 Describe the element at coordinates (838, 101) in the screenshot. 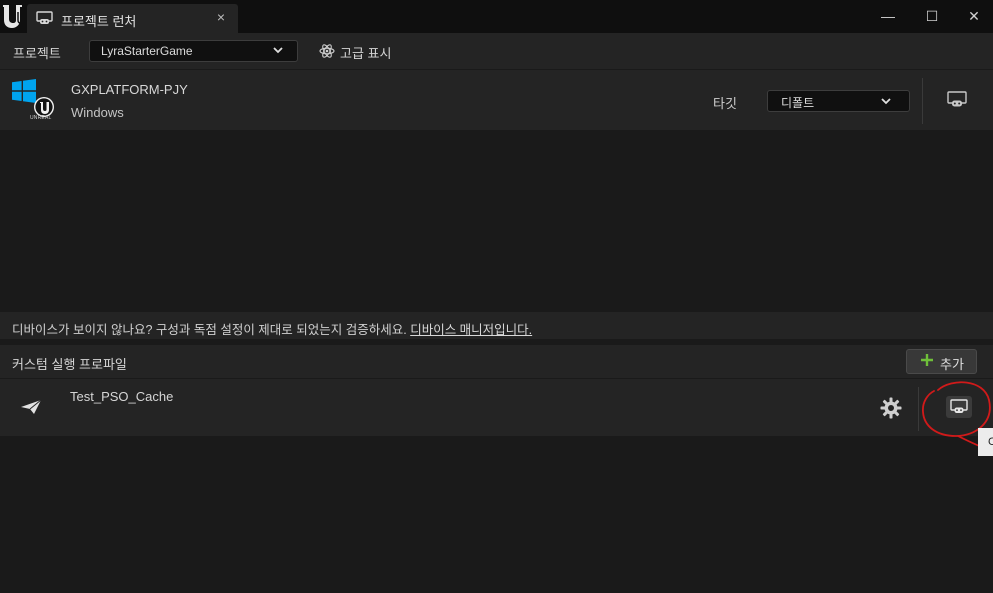

I see `target-dropdown: 디폴트` at that location.